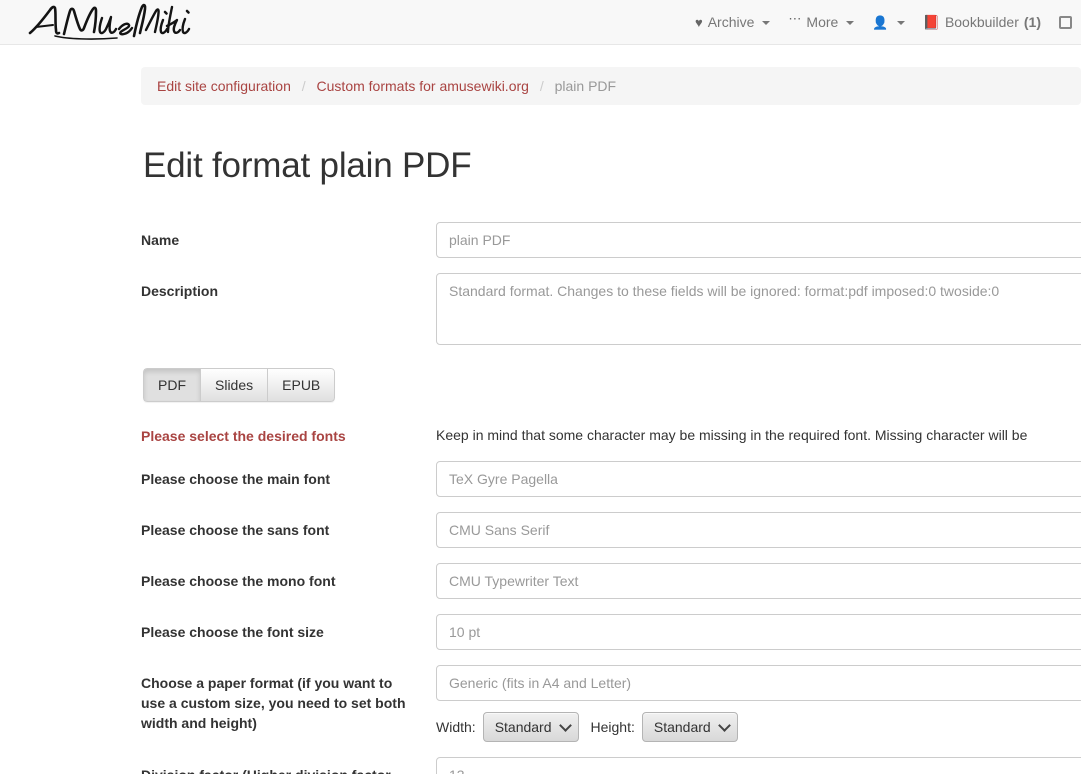  I want to click on user-icon: 👤, so click(880, 22).